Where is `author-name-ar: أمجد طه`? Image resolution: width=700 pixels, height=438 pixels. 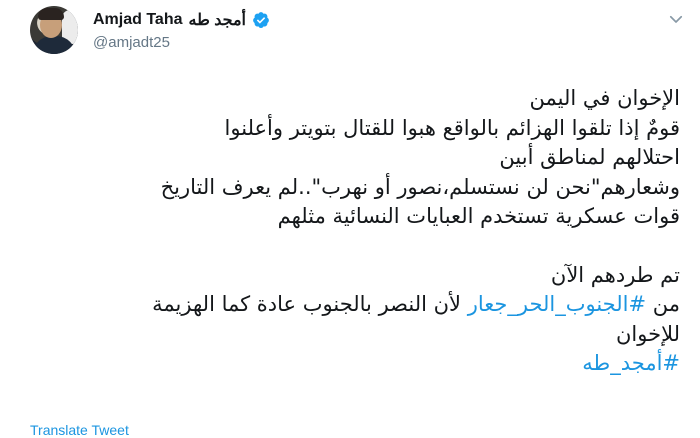
author-name-ar: أمجد طه is located at coordinates (217, 20).